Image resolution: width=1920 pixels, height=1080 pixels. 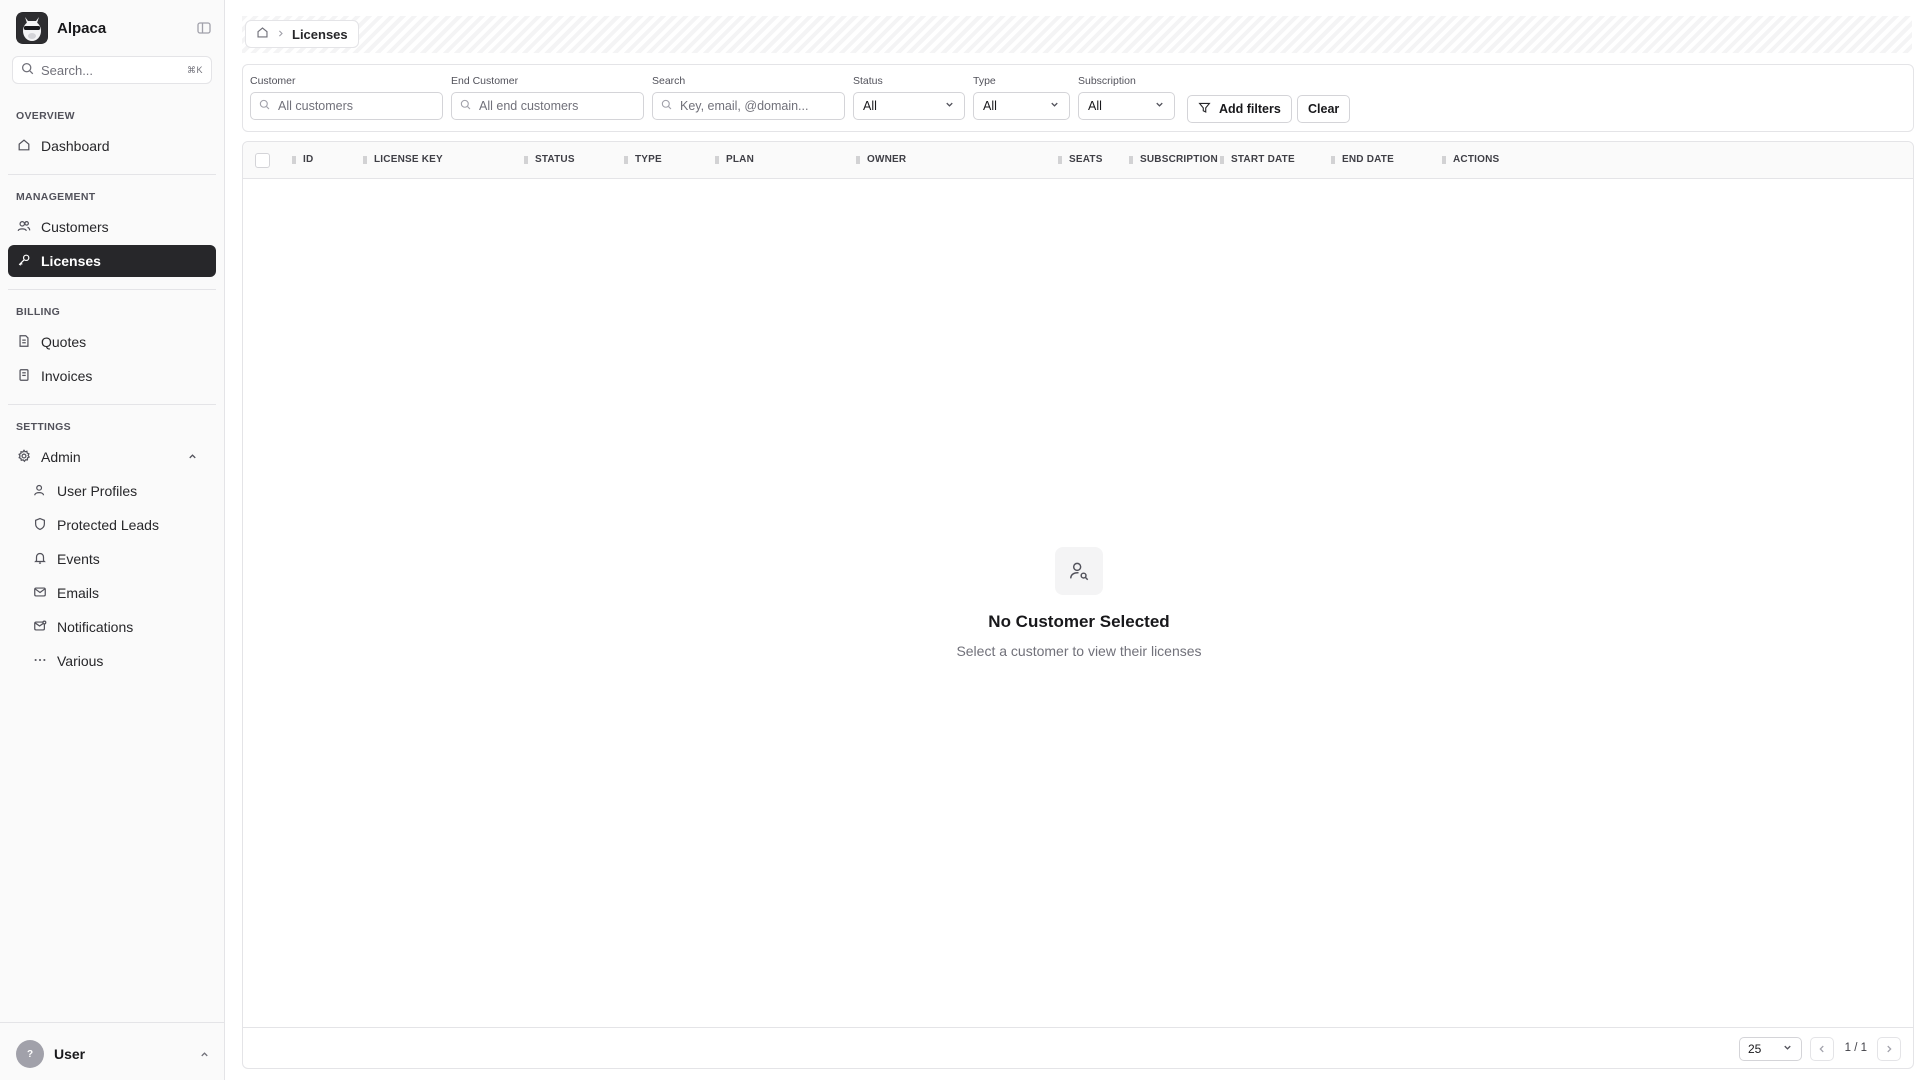 What do you see at coordinates (38, 312) in the screenshot?
I see `section-billing: BILLING` at bounding box center [38, 312].